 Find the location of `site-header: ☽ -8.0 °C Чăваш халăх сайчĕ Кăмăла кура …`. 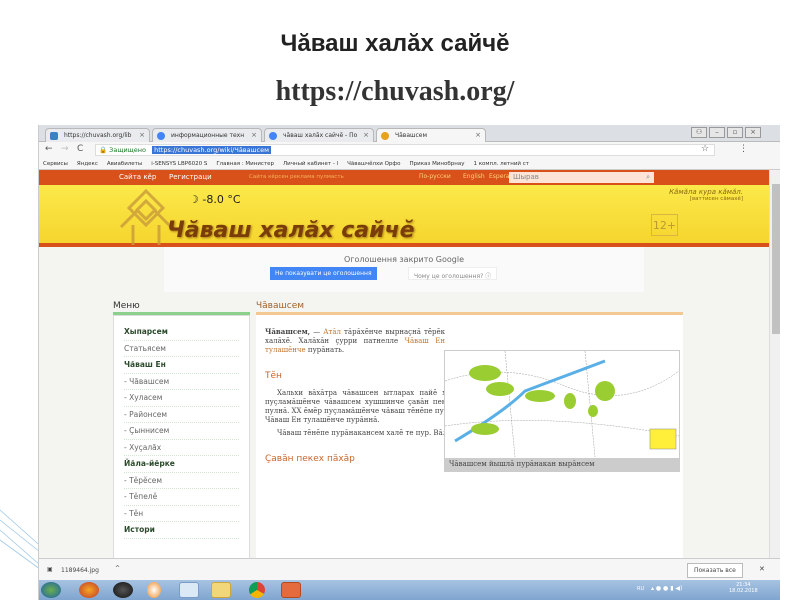

site-header: ☽ -8.0 °C Чăваш халăх сайчĕ Кăмăла кура … is located at coordinates (404, 216).